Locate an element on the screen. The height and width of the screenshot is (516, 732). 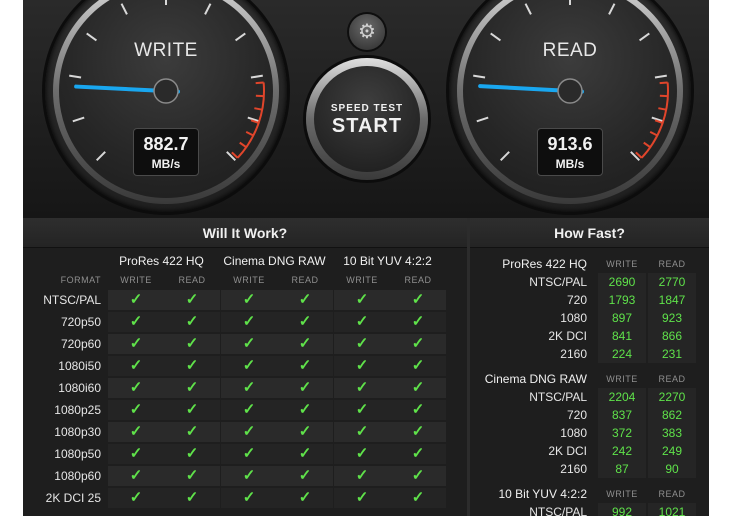
format-label: 720 is located at coordinates (576, 300).